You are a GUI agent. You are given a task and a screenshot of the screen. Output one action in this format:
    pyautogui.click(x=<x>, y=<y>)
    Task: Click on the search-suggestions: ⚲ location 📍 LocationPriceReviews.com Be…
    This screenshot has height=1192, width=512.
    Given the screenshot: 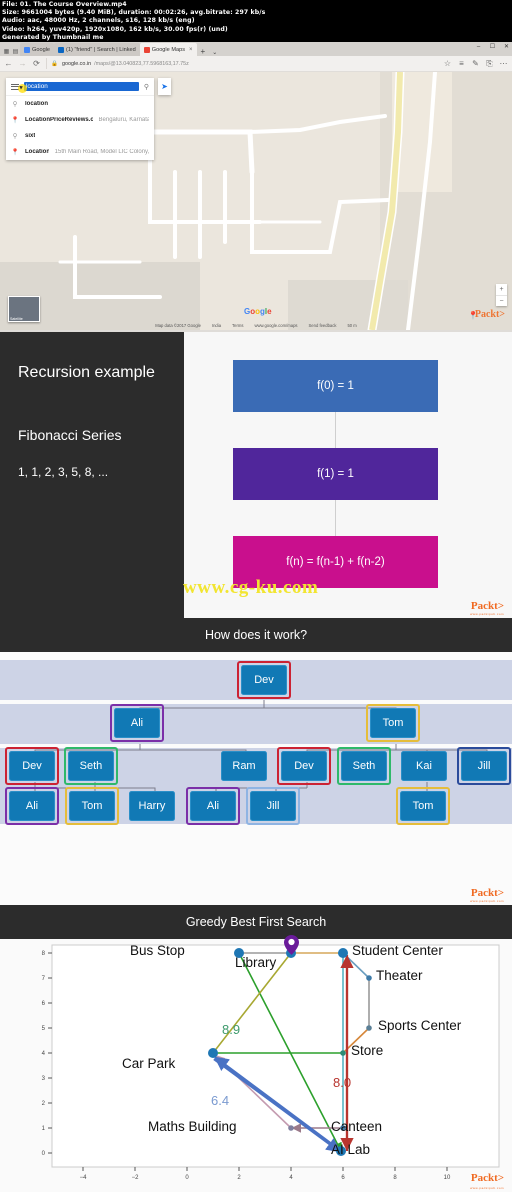 What is the action you would take?
    pyautogui.click(x=80, y=127)
    